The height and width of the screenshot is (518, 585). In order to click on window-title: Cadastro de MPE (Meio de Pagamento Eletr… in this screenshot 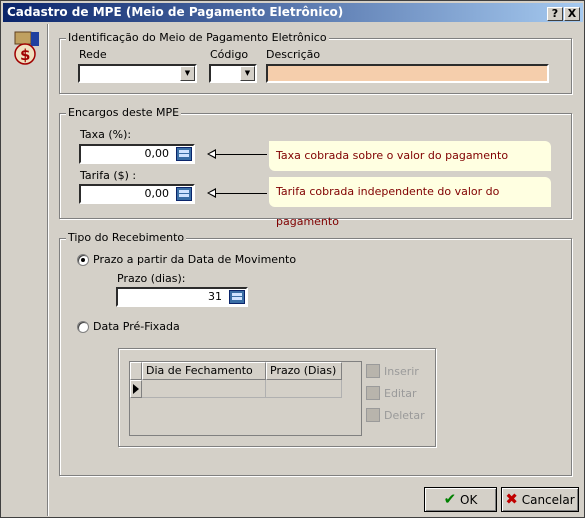, I will do `click(175, 12)`.